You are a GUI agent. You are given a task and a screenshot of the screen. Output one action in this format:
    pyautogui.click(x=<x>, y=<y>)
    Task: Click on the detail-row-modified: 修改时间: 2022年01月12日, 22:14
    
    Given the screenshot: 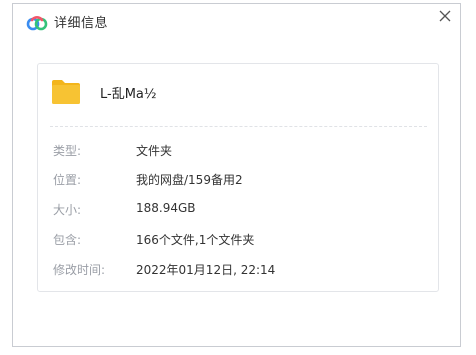 What is the action you would take?
    pyautogui.click(x=238, y=271)
    